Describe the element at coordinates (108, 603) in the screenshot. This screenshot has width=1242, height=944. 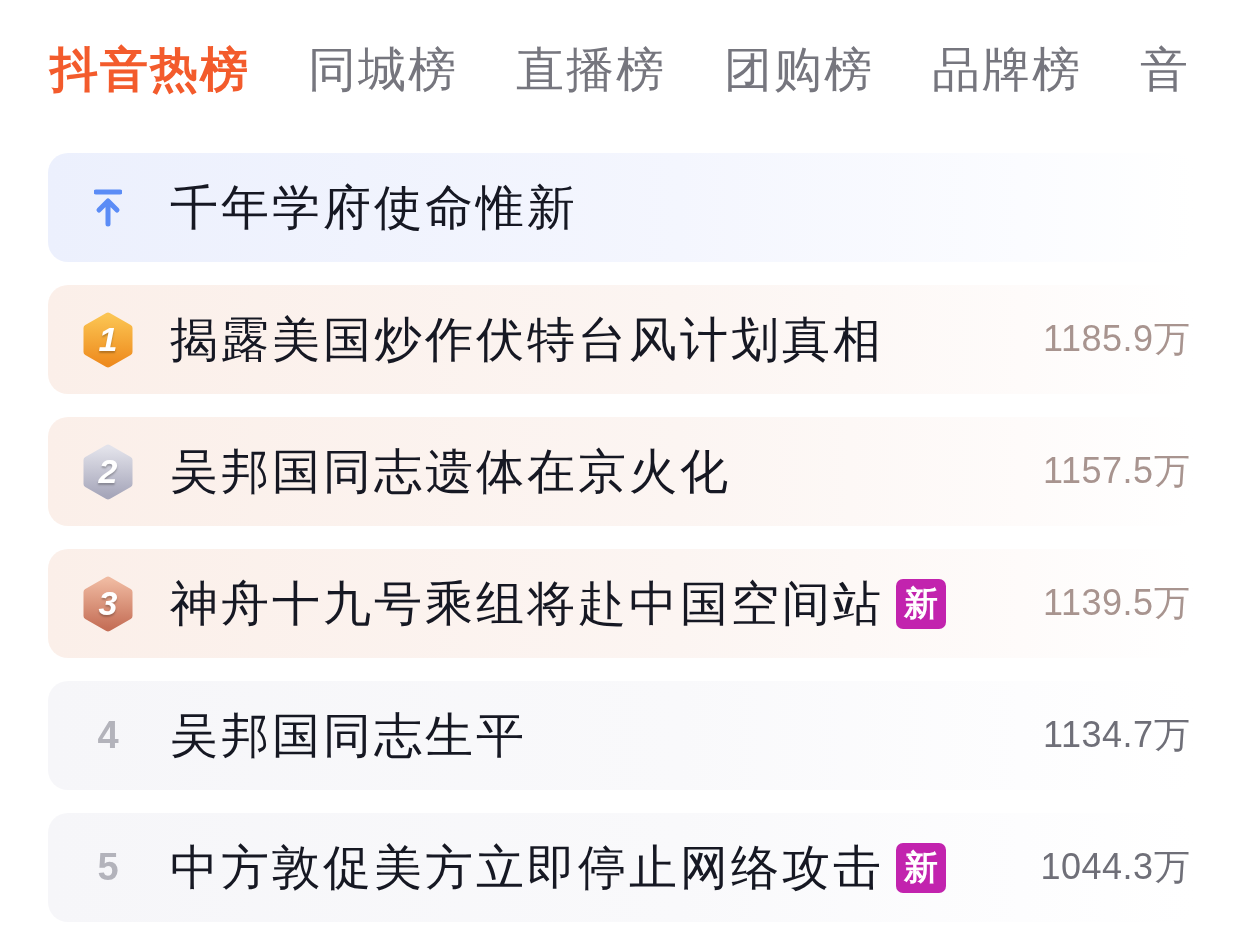
I see `rank-badge: 3` at that location.